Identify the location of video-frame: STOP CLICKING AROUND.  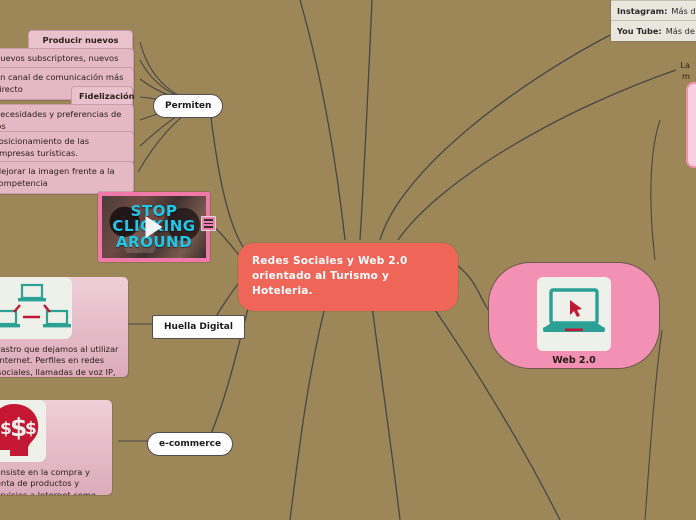
(154, 227).